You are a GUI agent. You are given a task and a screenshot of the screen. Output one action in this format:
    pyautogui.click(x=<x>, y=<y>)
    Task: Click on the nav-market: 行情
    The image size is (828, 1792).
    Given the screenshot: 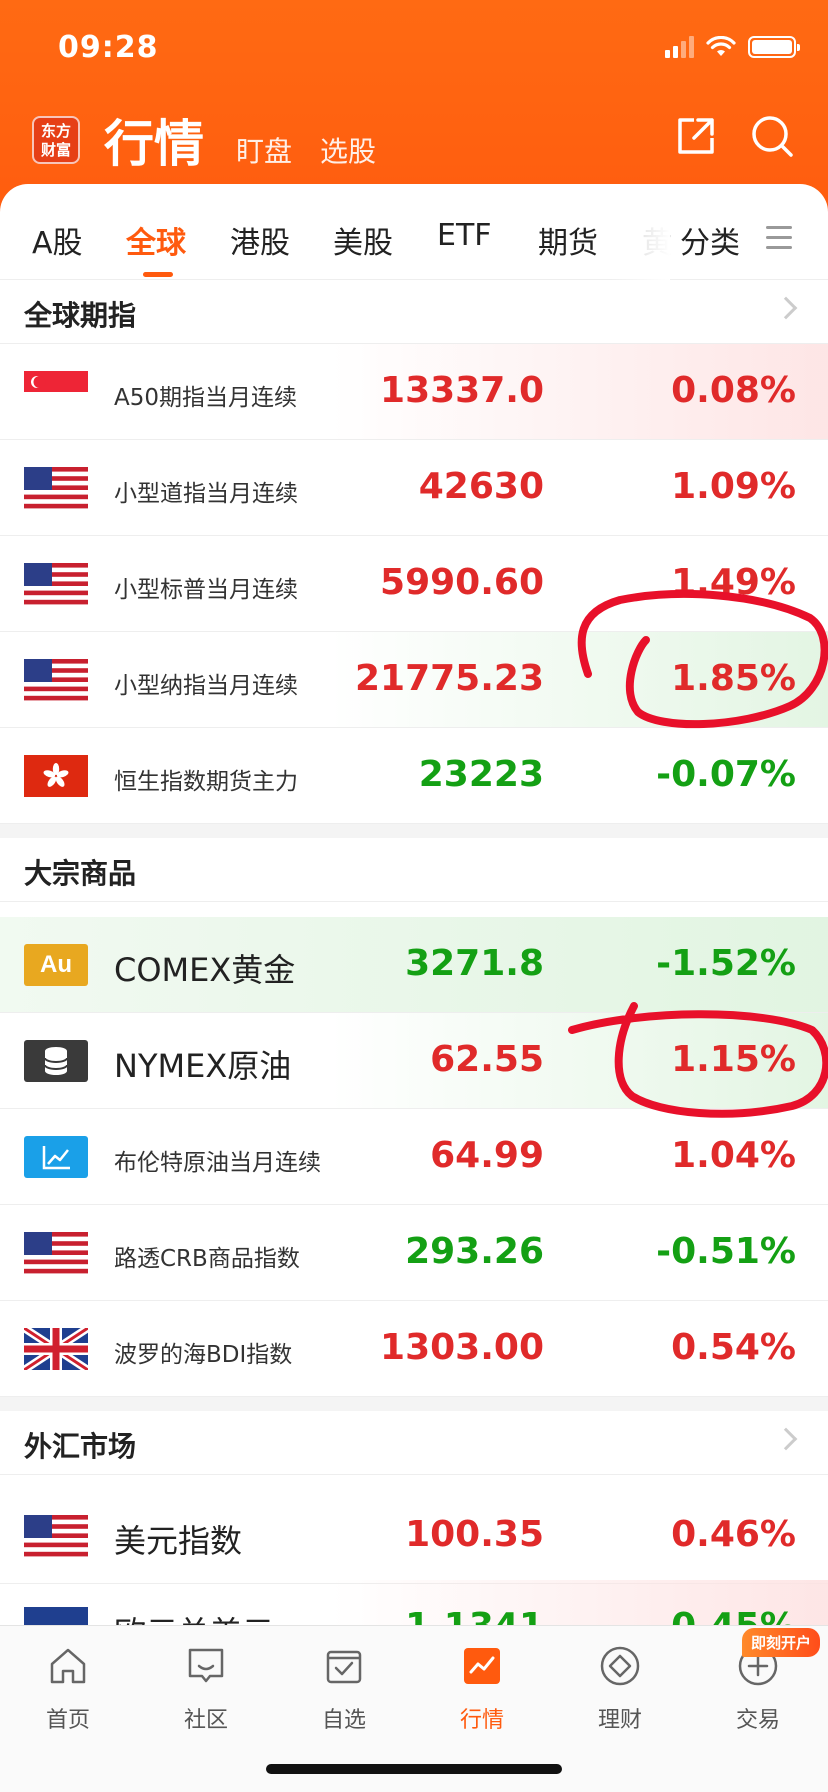 What is the action you would take?
    pyautogui.click(x=482, y=1689)
    